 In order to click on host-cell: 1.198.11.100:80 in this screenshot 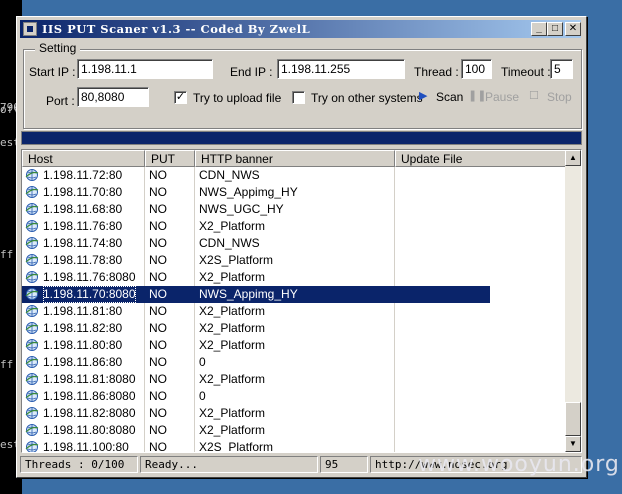, I will do `click(86, 446)`.